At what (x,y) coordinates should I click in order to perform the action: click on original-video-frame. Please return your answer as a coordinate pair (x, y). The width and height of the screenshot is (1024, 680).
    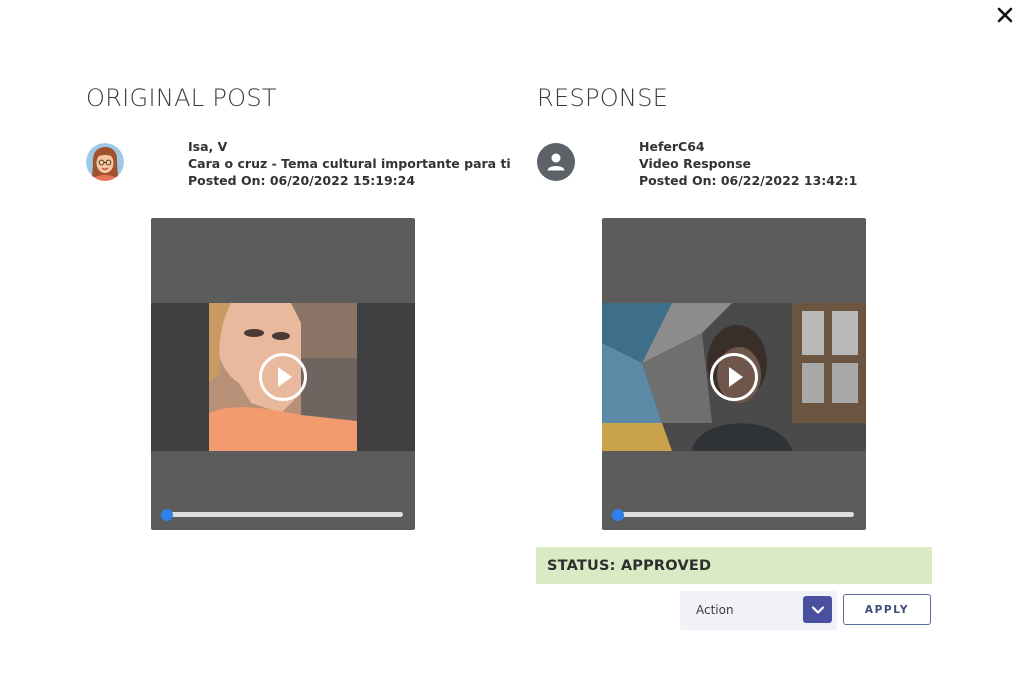
    Looking at the image, I should click on (283, 377).